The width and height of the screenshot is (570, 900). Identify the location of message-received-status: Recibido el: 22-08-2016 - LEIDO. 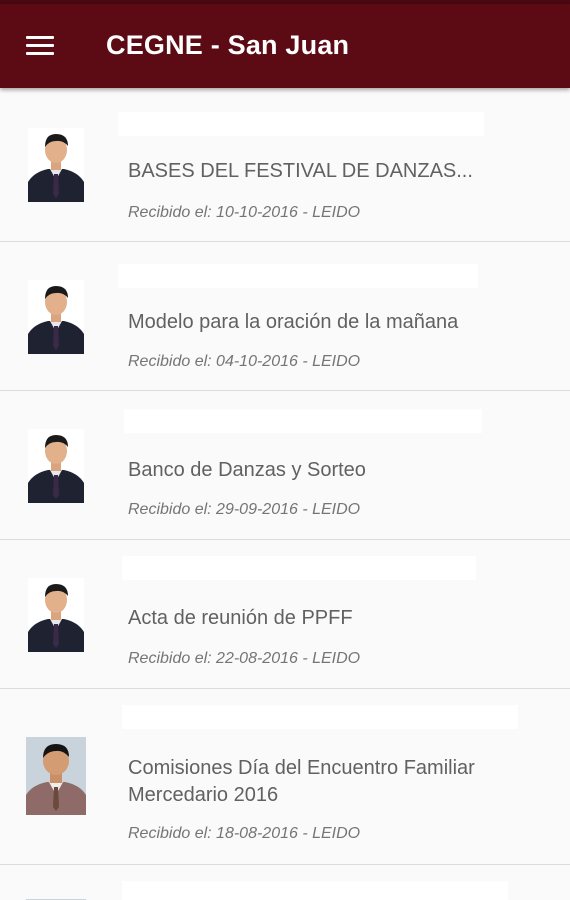
(244, 658).